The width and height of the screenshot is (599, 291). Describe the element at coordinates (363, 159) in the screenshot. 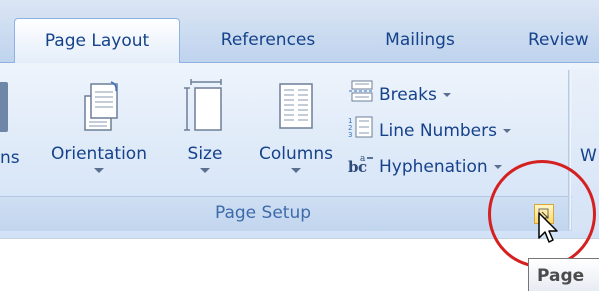

I see `svg-text: a` at that location.